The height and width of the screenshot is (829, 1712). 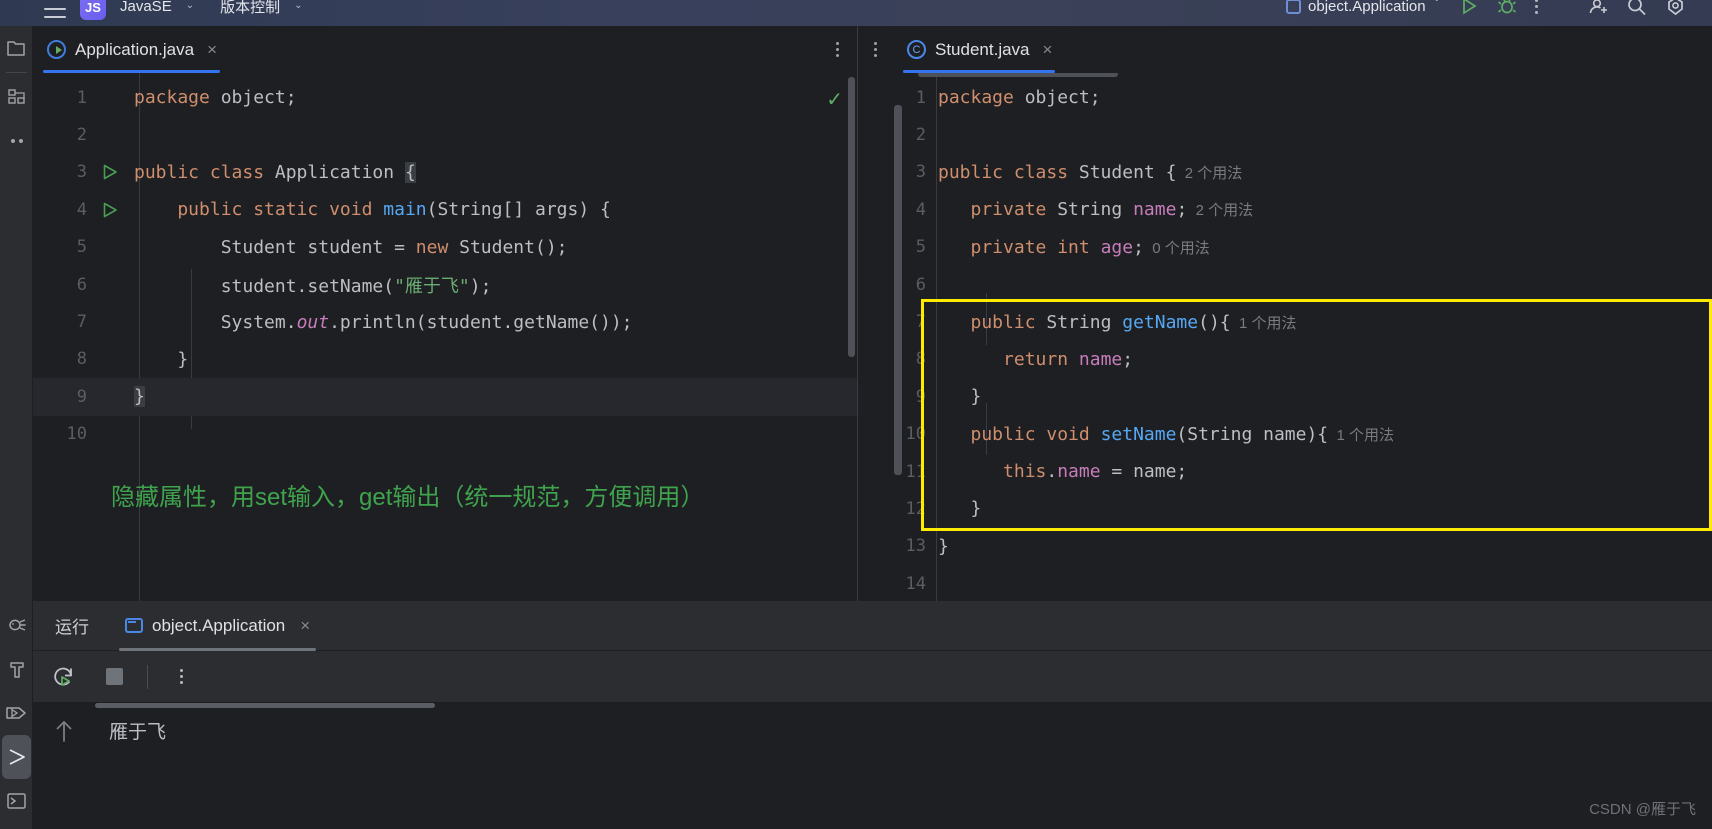 I want to click on code-annotation-note: 隐藏属性，用set输入，get输出（统一规范，方便调用）, so click(x=408, y=497).